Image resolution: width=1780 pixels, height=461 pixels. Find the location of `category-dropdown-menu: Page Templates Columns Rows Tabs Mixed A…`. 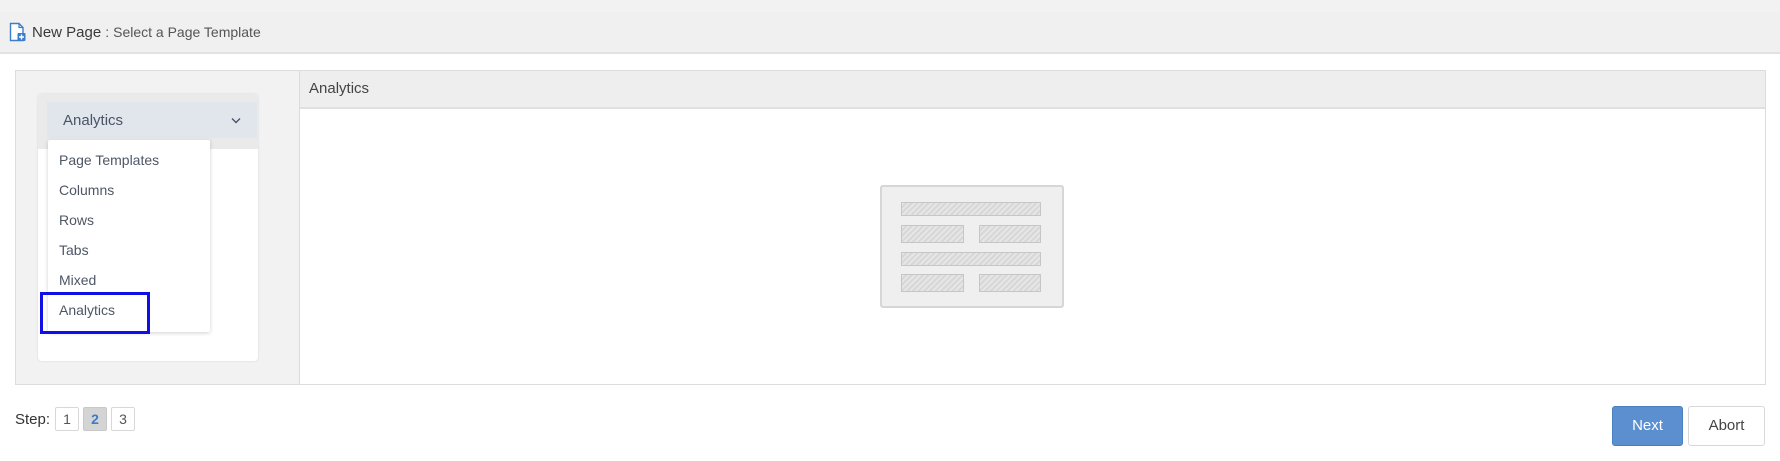

category-dropdown-menu: Page Templates Columns Rows Tabs Mixed A… is located at coordinates (129, 236).